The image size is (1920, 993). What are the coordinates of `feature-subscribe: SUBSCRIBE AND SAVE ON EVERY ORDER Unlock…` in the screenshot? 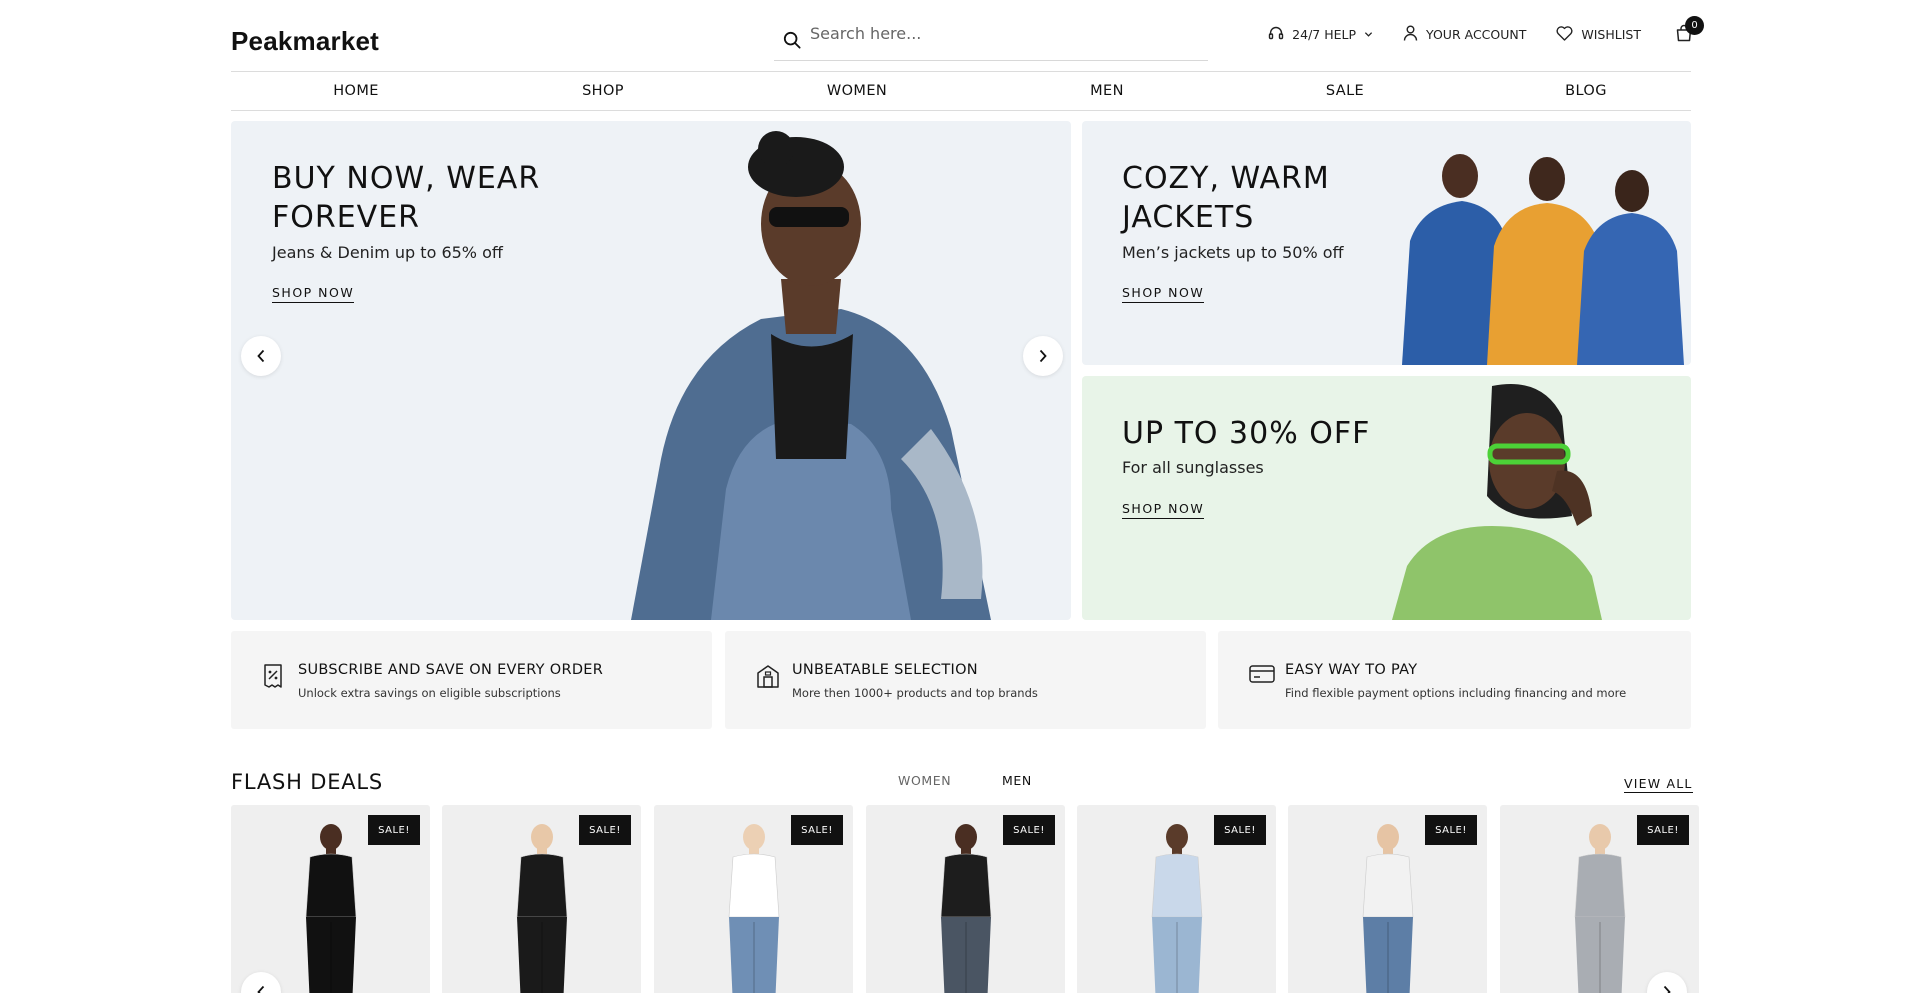 It's located at (471, 680).